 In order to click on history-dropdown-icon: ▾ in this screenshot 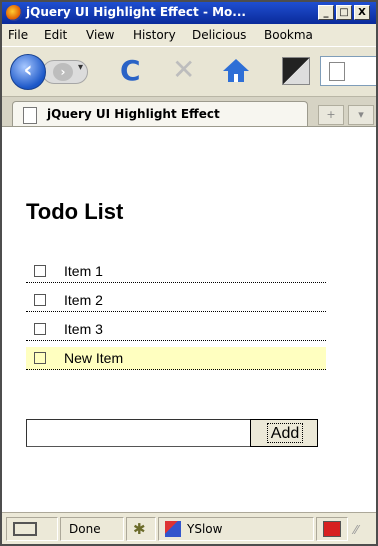, I will do `click(80, 67)`.